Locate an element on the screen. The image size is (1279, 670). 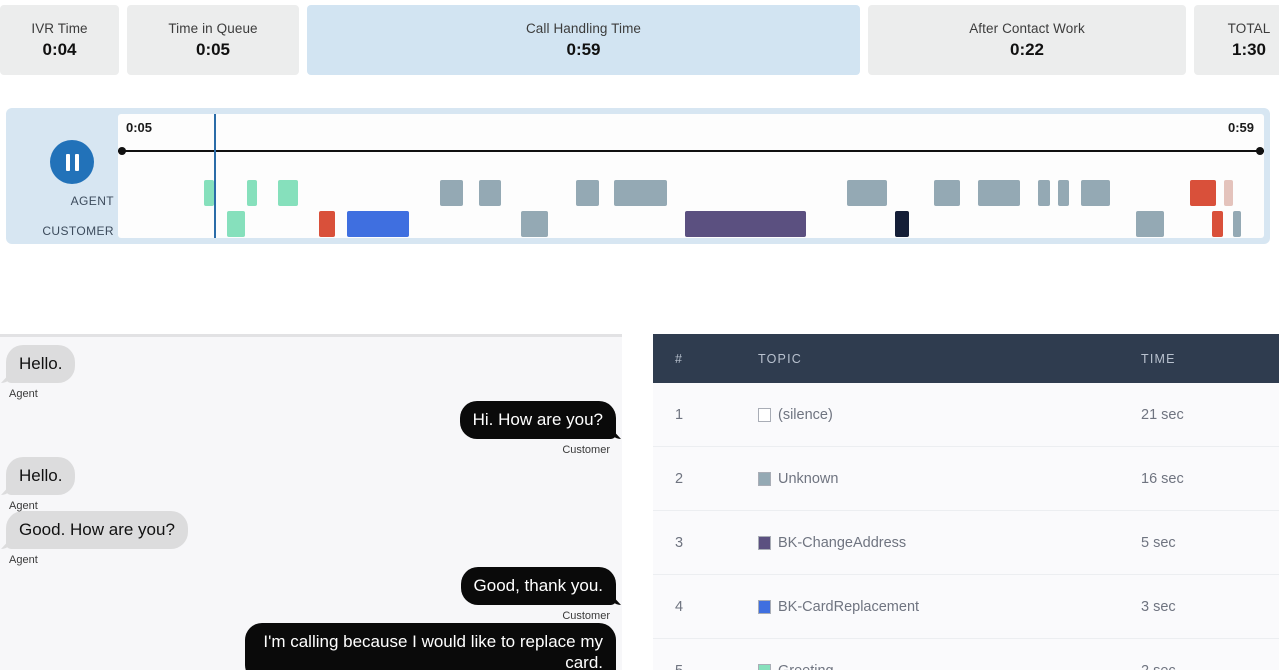
timeline-axis is located at coordinates (691, 151).